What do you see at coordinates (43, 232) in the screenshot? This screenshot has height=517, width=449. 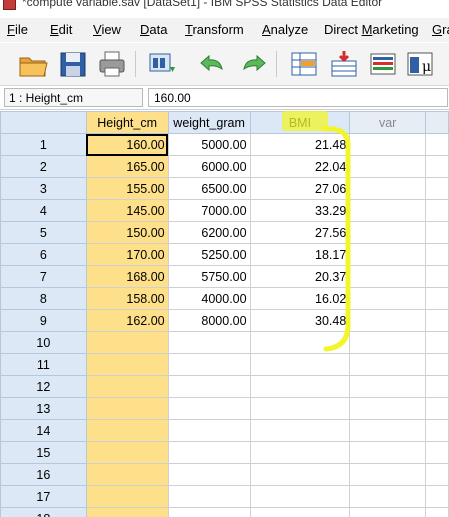 I see `row-number: 5` at bounding box center [43, 232].